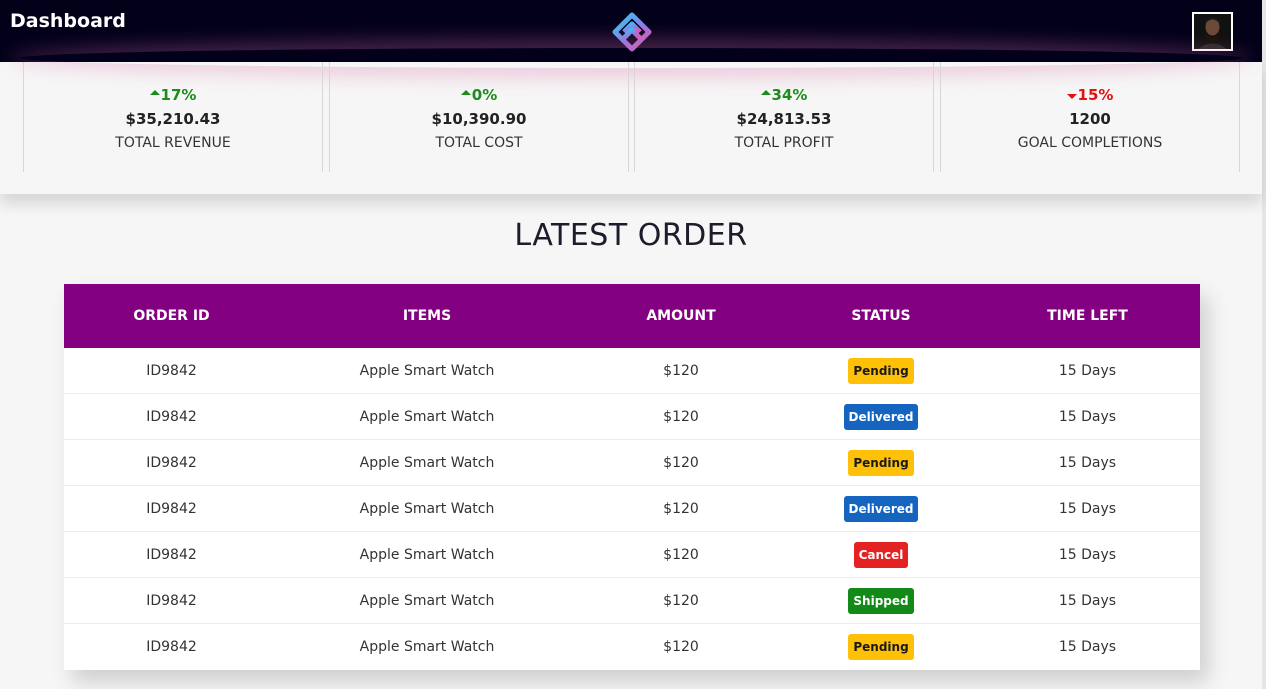 The height and width of the screenshot is (689, 1266). I want to click on status-badge: Cancel, so click(881, 555).